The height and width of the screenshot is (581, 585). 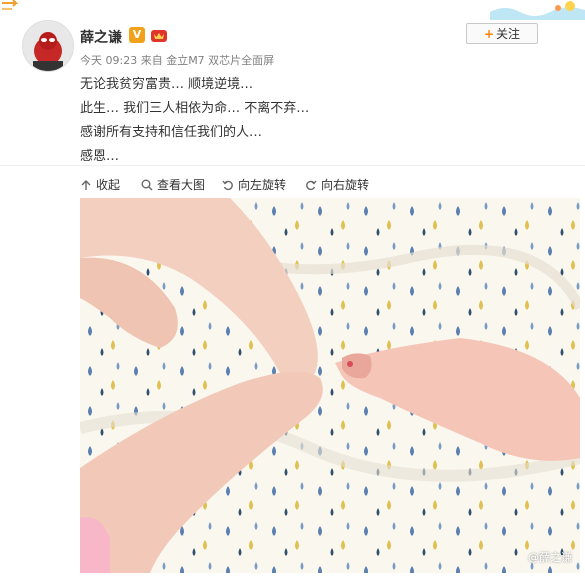 I want to click on rotate-left-button: 向左旋转, so click(x=254, y=184).